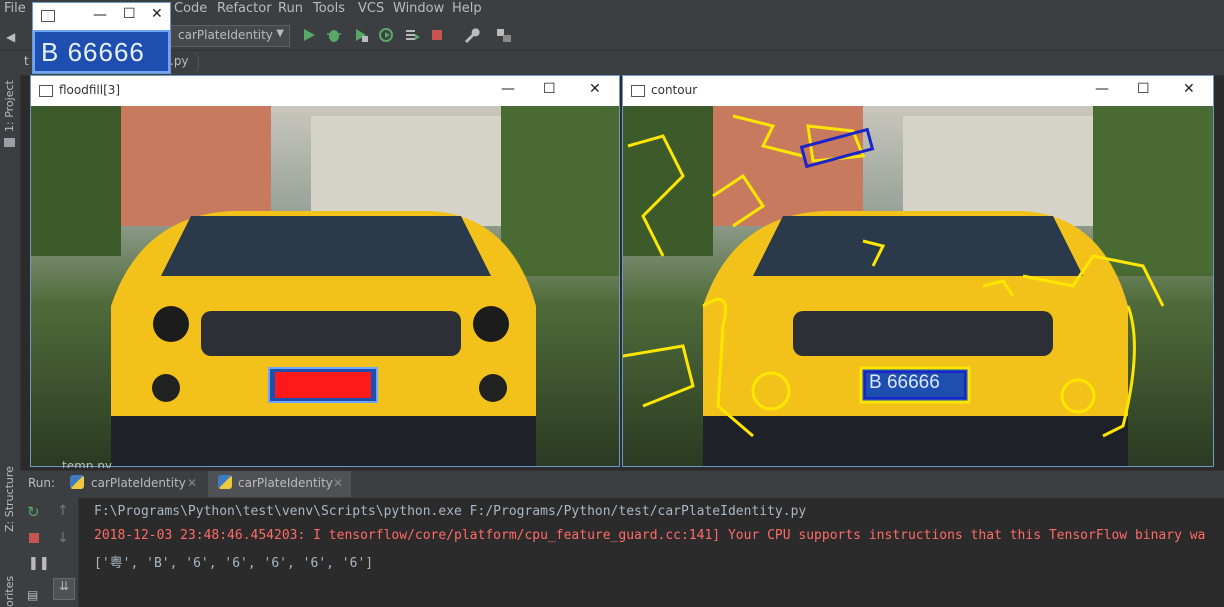  Describe the element at coordinates (371, 8) in the screenshot. I see `menu-vcs: VCS` at that location.